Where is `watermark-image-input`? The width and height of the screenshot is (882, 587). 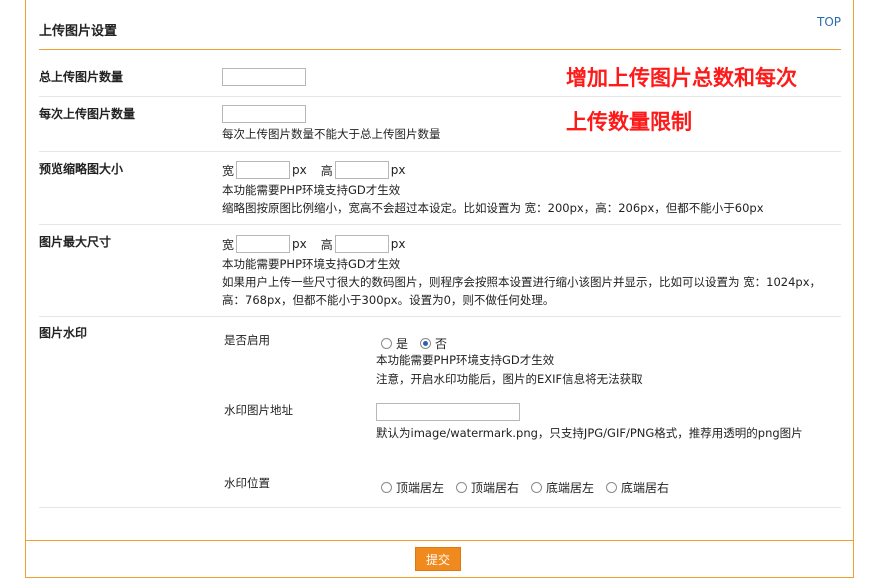 watermark-image-input is located at coordinates (448, 412).